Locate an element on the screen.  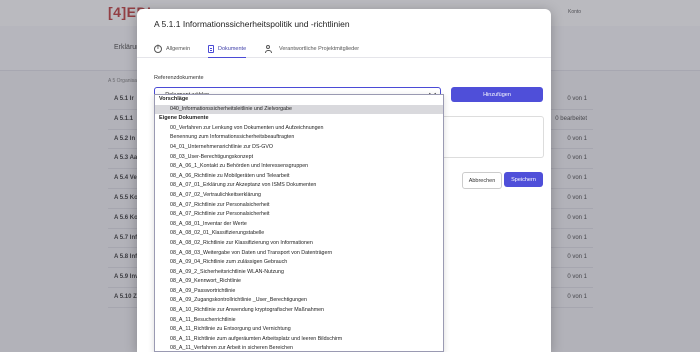
add-button: Hinzufügen is located at coordinates (497, 94).